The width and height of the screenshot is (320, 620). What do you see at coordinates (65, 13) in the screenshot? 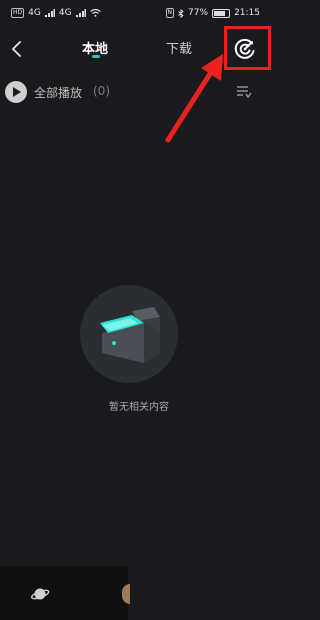
I see `network-label-2: 4G` at bounding box center [65, 13].